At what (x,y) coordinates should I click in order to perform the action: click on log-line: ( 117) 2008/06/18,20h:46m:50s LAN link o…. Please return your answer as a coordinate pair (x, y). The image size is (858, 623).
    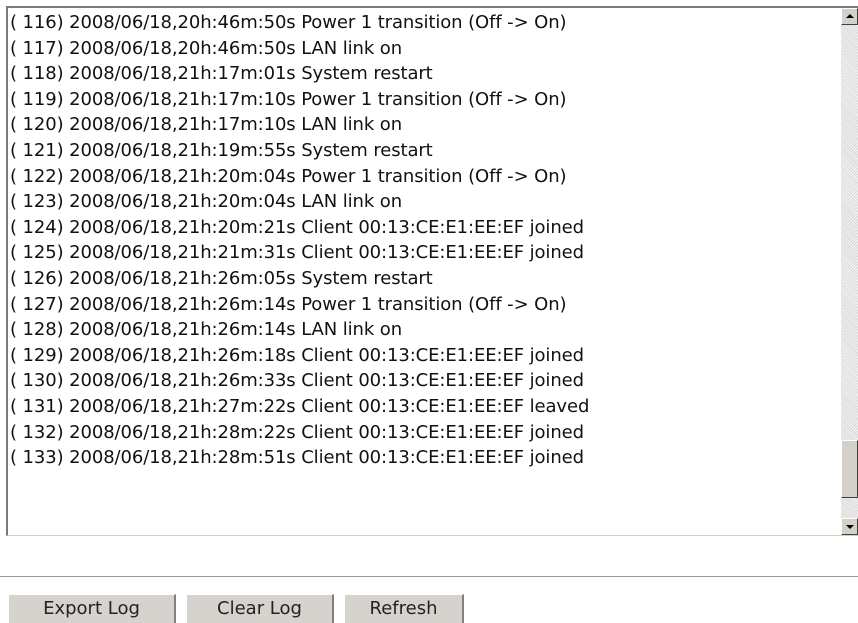
    Looking at the image, I should click on (206, 48).